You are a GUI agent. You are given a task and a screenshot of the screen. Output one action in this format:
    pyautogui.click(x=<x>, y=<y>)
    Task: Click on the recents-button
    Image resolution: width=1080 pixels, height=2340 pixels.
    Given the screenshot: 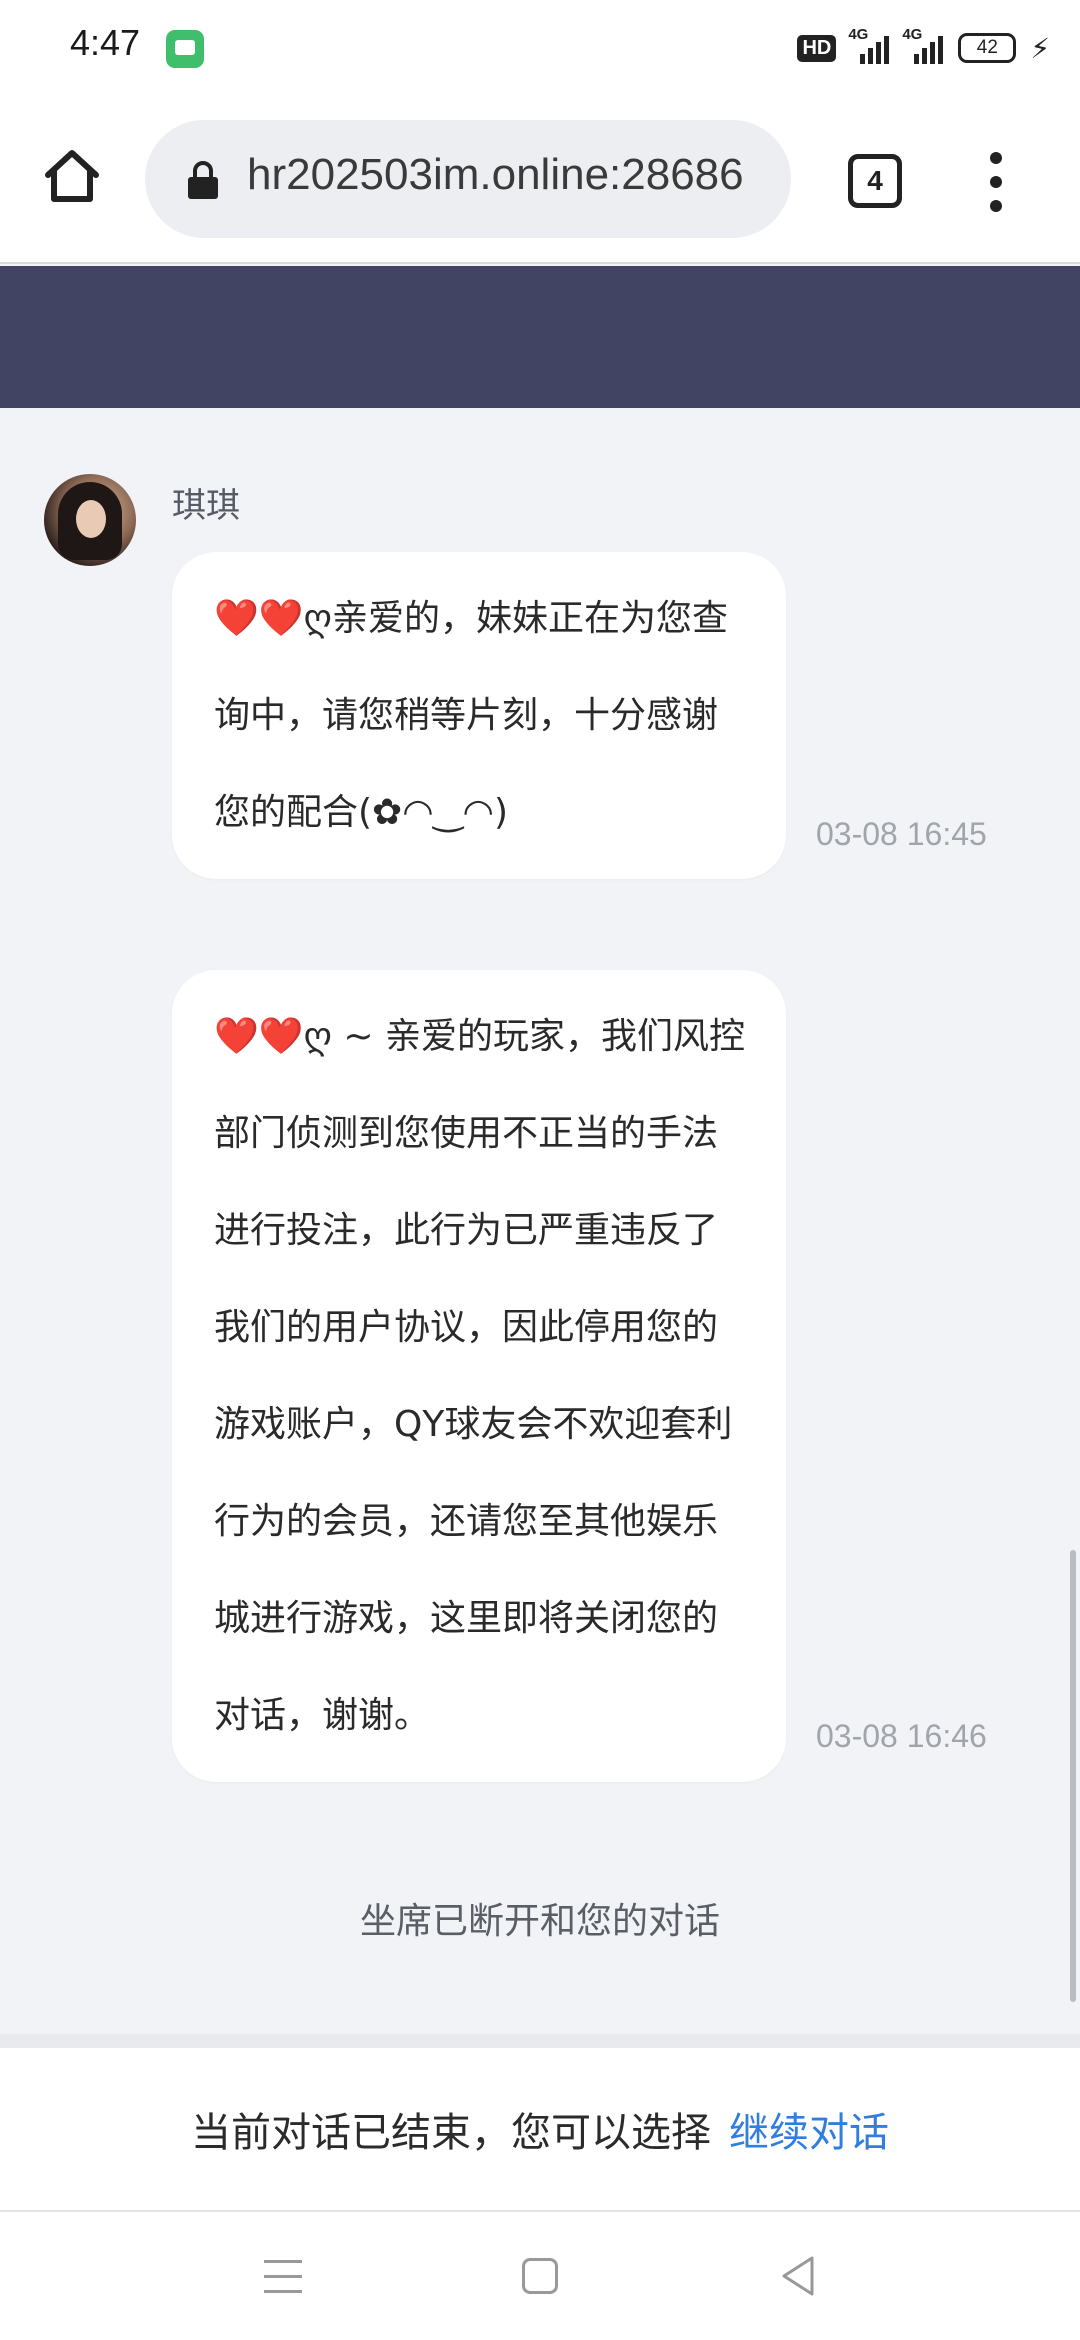 What is the action you would take?
    pyautogui.click(x=283, y=2277)
    